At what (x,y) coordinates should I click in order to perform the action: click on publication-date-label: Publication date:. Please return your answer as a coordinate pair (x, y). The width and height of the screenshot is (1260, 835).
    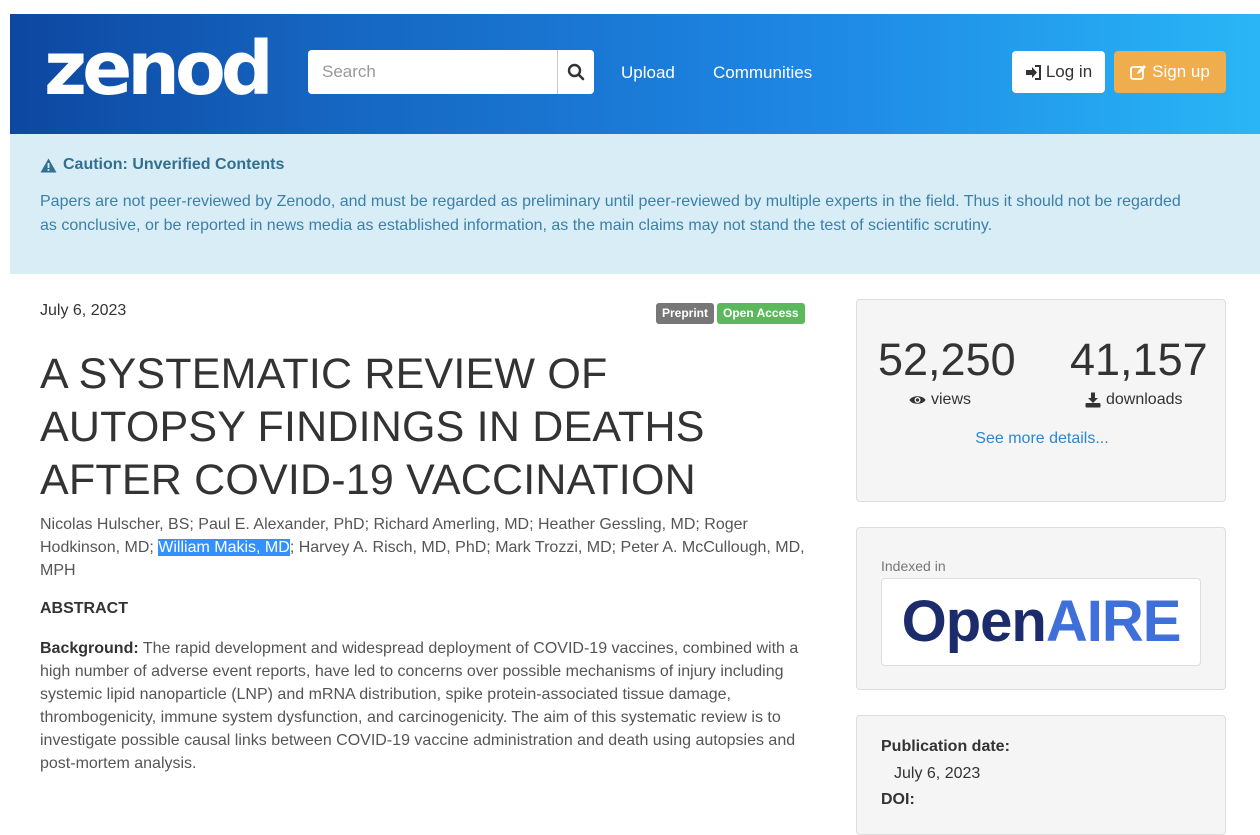
    Looking at the image, I should click on (945, 746).